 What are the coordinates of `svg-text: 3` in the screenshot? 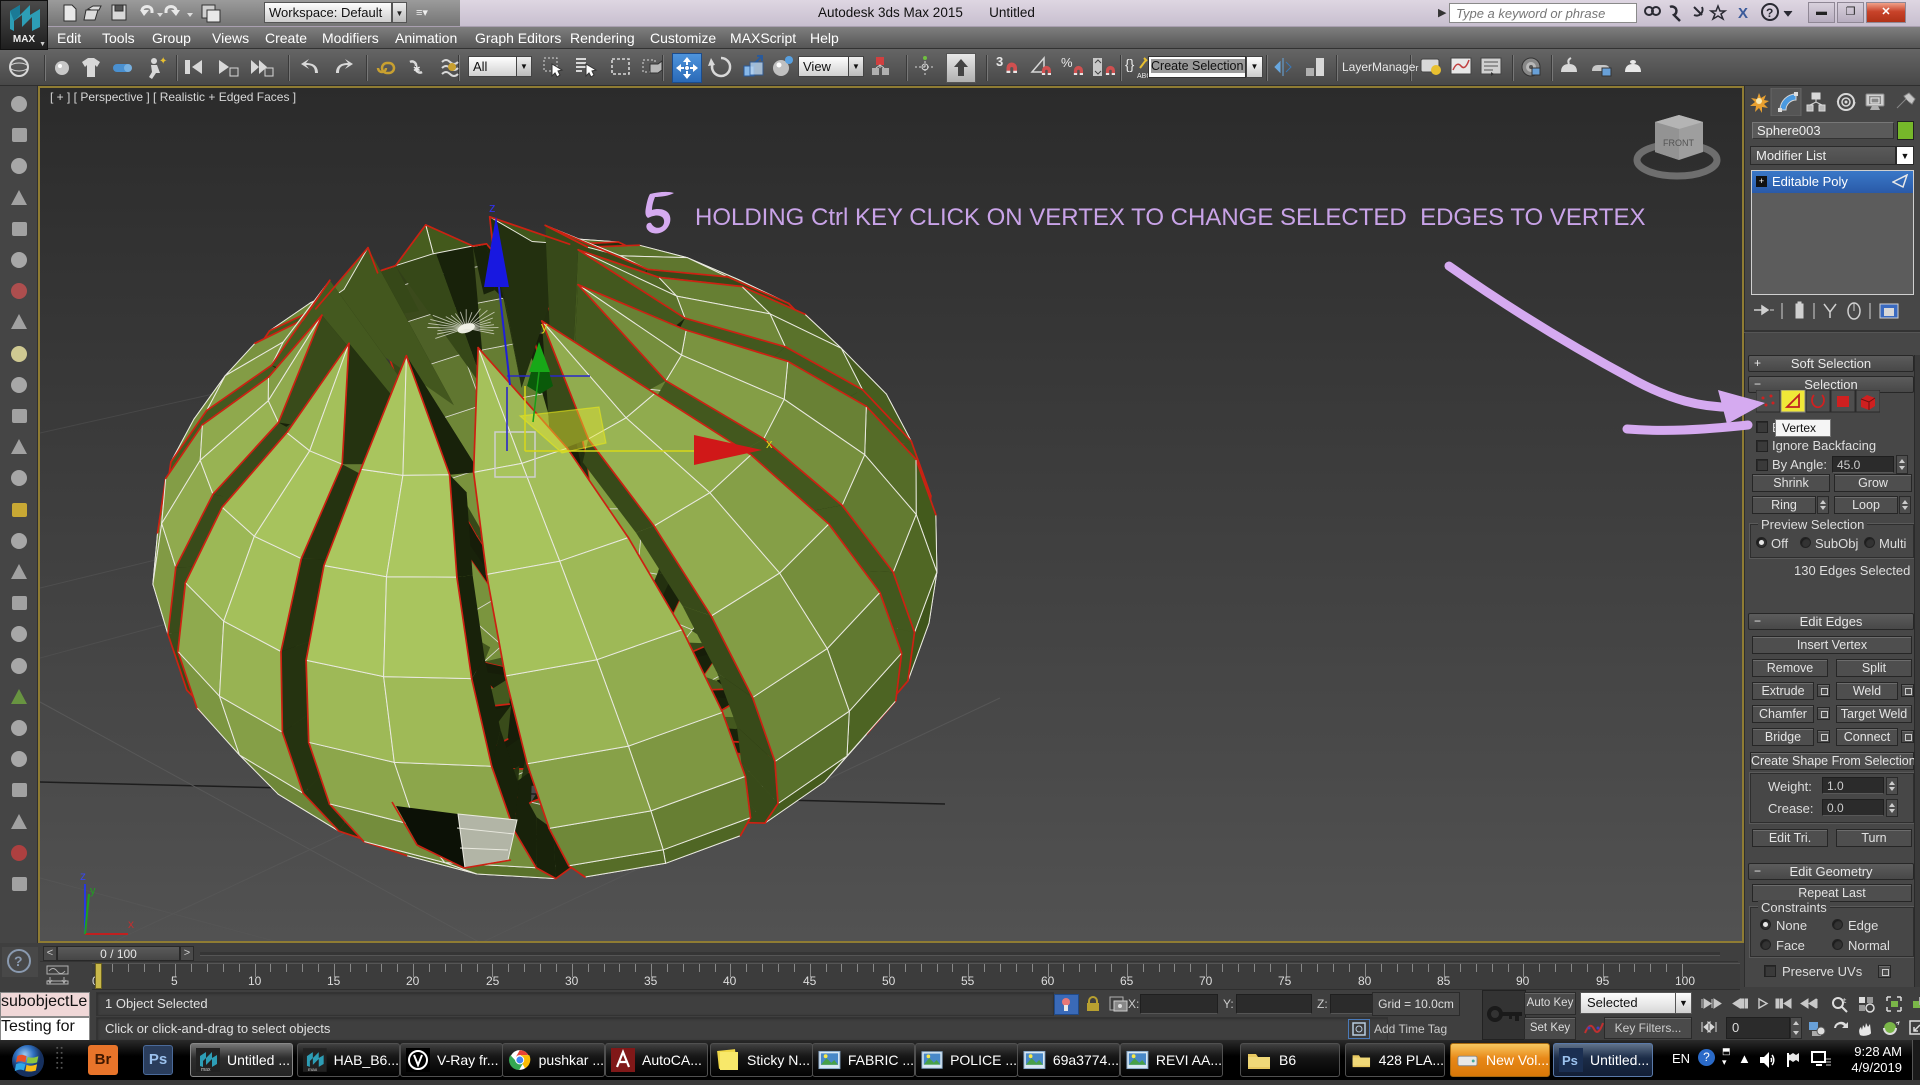 It's located at (999, 61).